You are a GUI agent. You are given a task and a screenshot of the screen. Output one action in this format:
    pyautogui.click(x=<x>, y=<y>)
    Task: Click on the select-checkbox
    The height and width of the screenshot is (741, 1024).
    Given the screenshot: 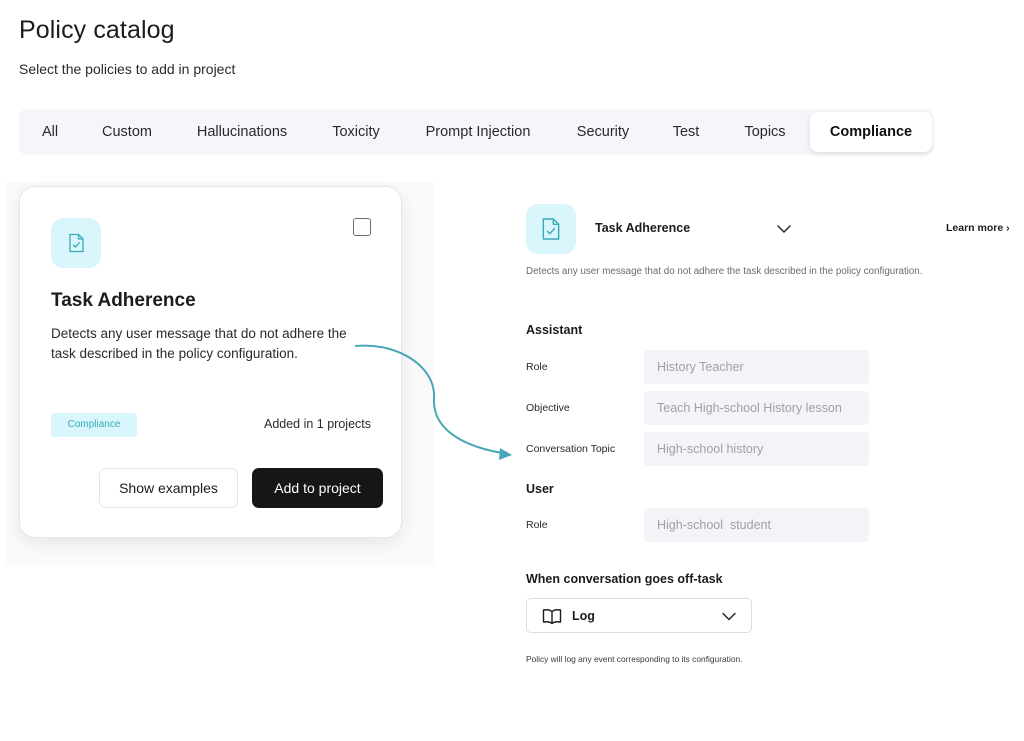 What is the action you would take?
    pyautogui.click(x=362, y=227)
    